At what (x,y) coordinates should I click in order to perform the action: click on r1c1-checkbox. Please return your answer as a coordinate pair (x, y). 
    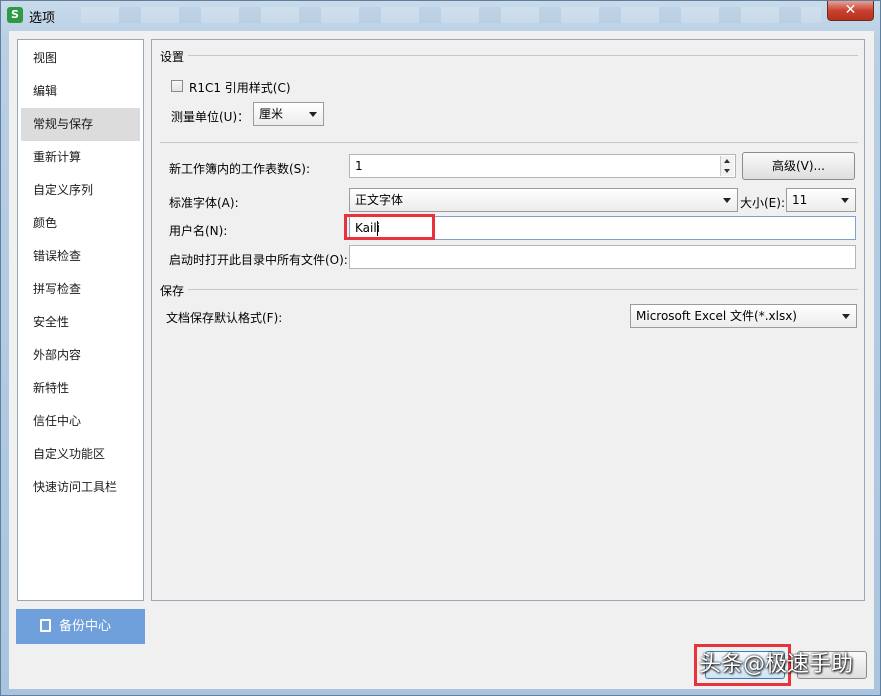
    Looking at the image, I should click on (177, 86).